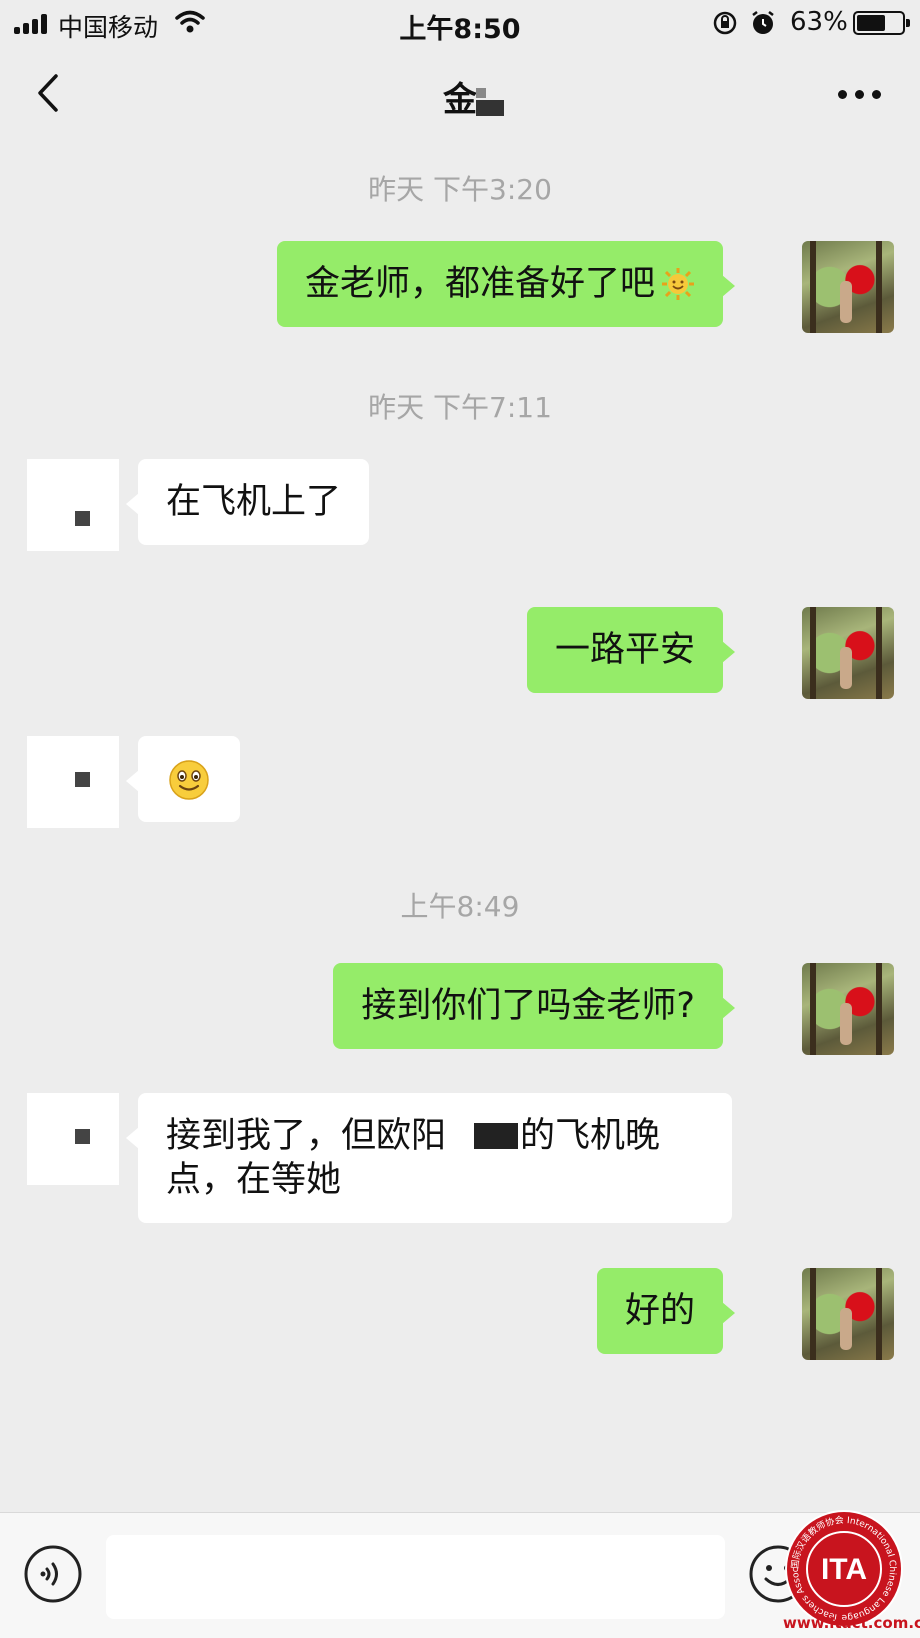 This screenshot has height=1638, width=920. Describe the element at coordinates (306, 1136) in the screenshot. I see `message-text: 接到我了，但欧阳` at that location.